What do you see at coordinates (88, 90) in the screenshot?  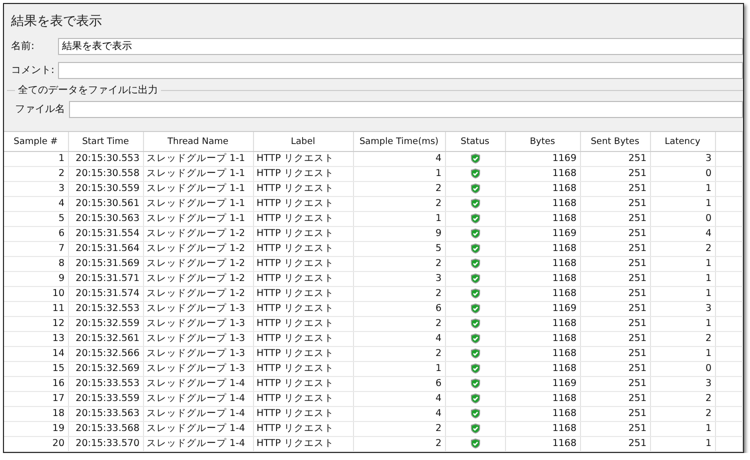 I see `group-title: 全てのデータをファイルに出力` at bounding box center [88, 90].